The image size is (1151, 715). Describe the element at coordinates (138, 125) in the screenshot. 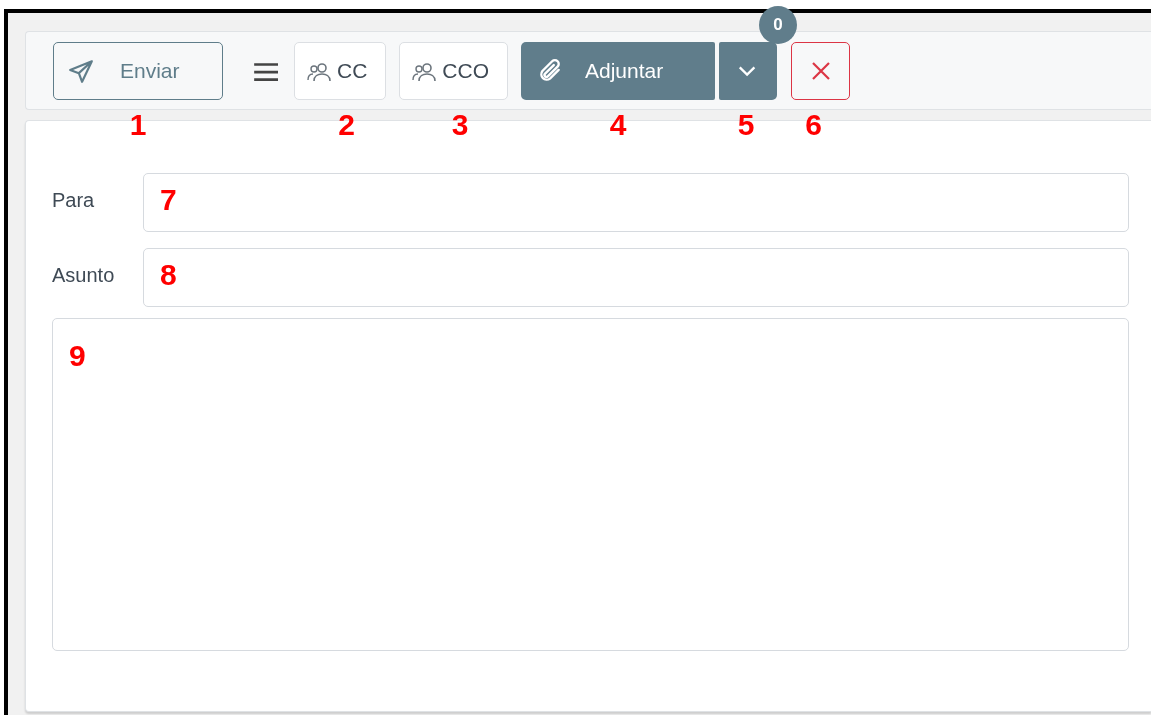

I see `callout-number: 1` at that location.